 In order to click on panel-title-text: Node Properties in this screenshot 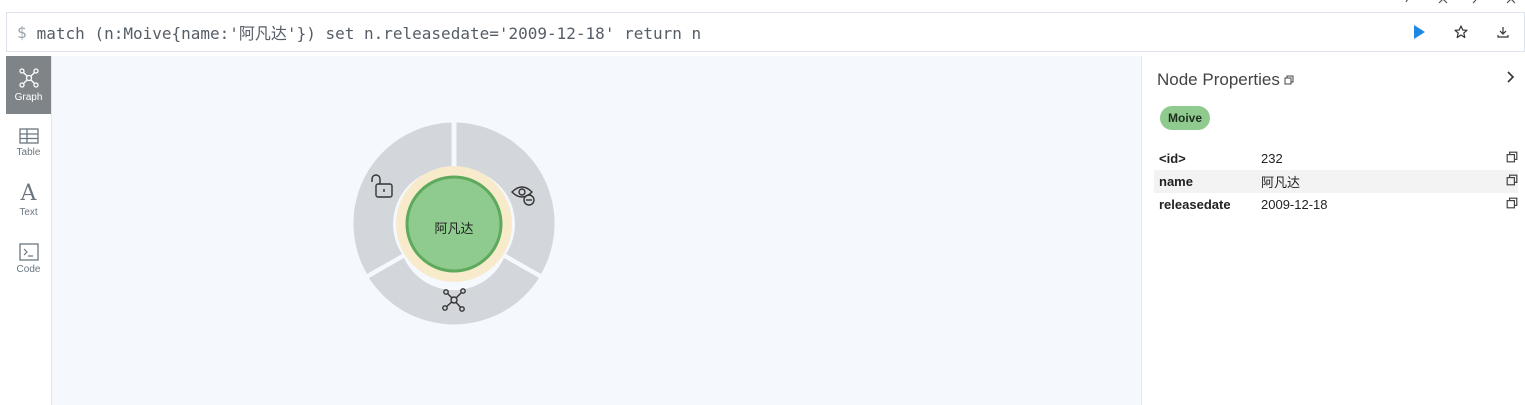, I will do `click(1218, 79)`.